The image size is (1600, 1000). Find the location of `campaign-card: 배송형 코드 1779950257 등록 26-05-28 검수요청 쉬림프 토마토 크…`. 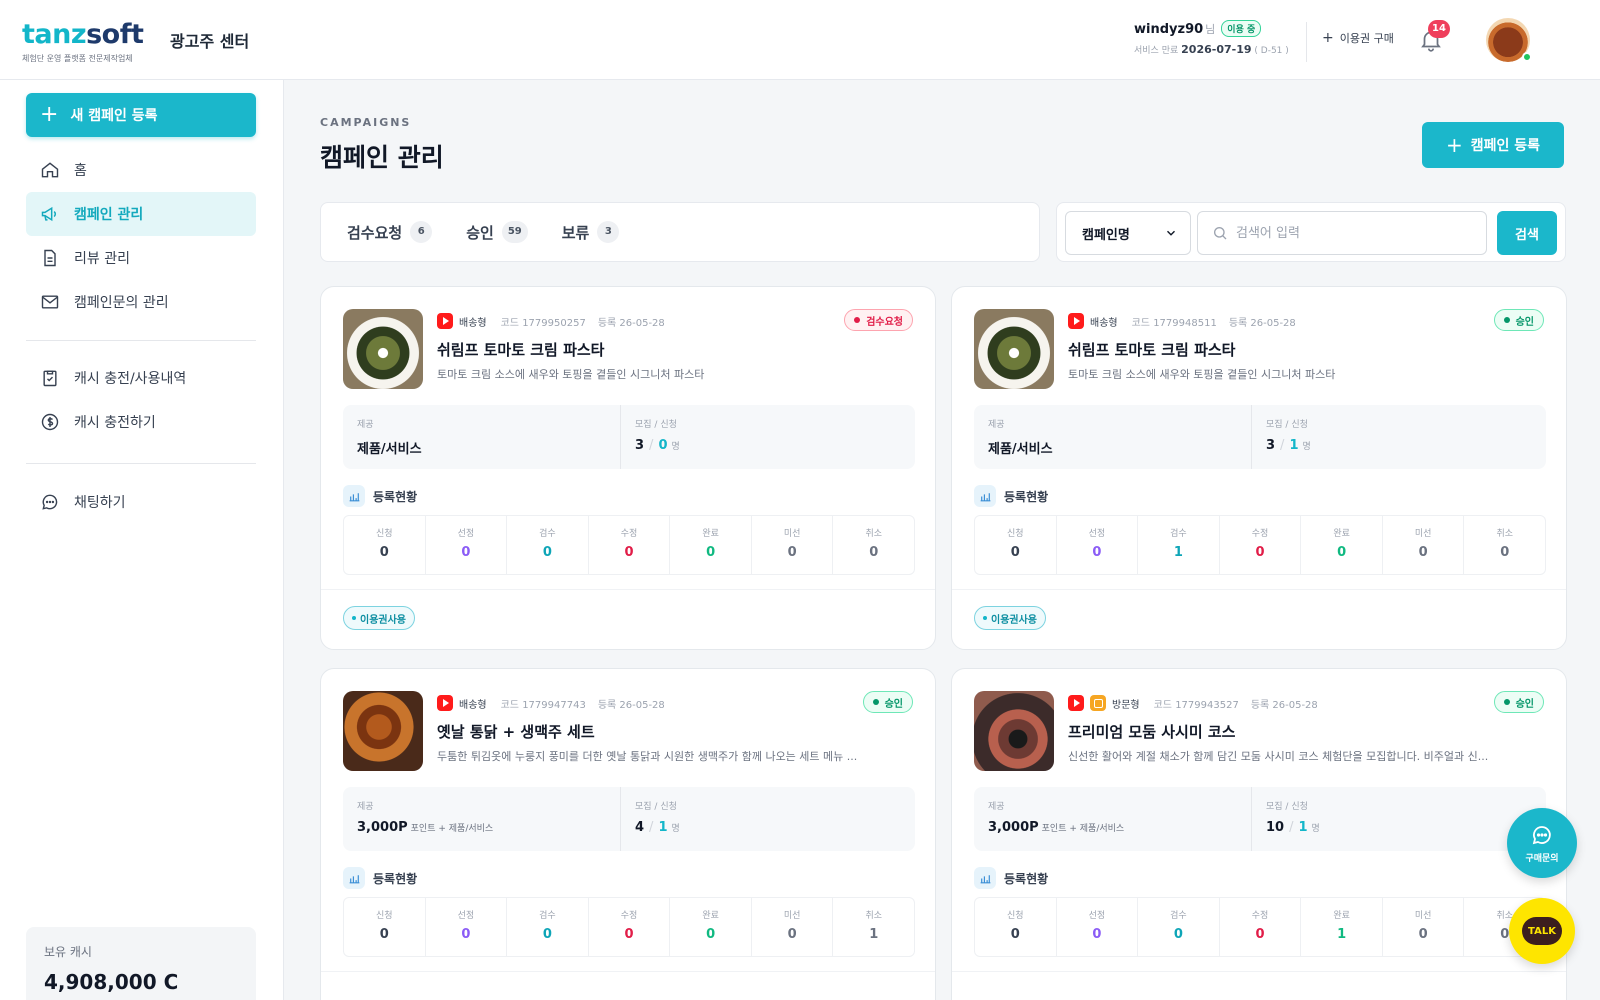

campaign-card: 배송형 코드 1779950257 등록 26-05-28 검수요청 쉬림프 토마토 크… is located at coordinates (628, 468).